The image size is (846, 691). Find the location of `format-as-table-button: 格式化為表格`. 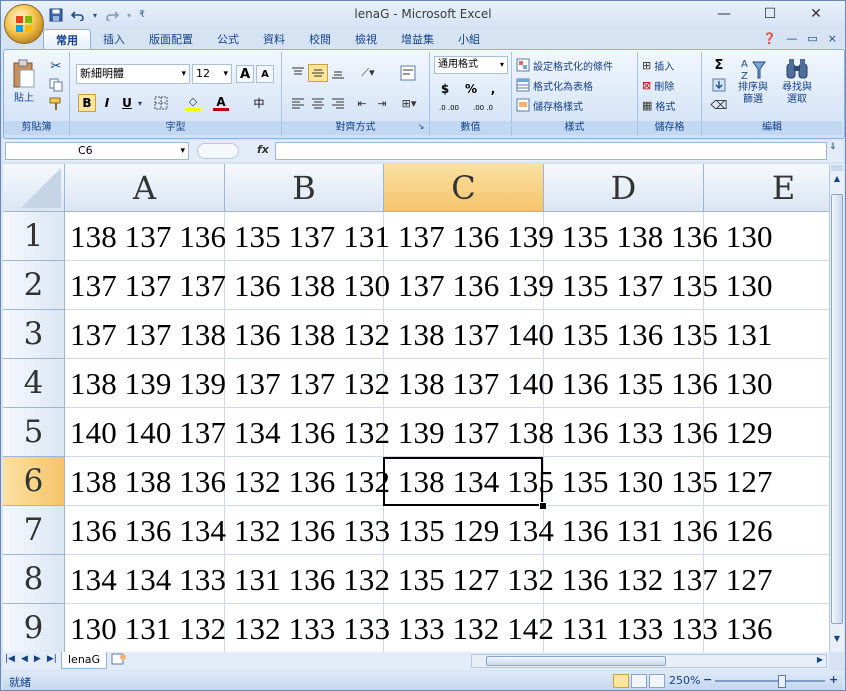

format-as-table-button: 格式化為表格 is located at coordinates (576, 85).